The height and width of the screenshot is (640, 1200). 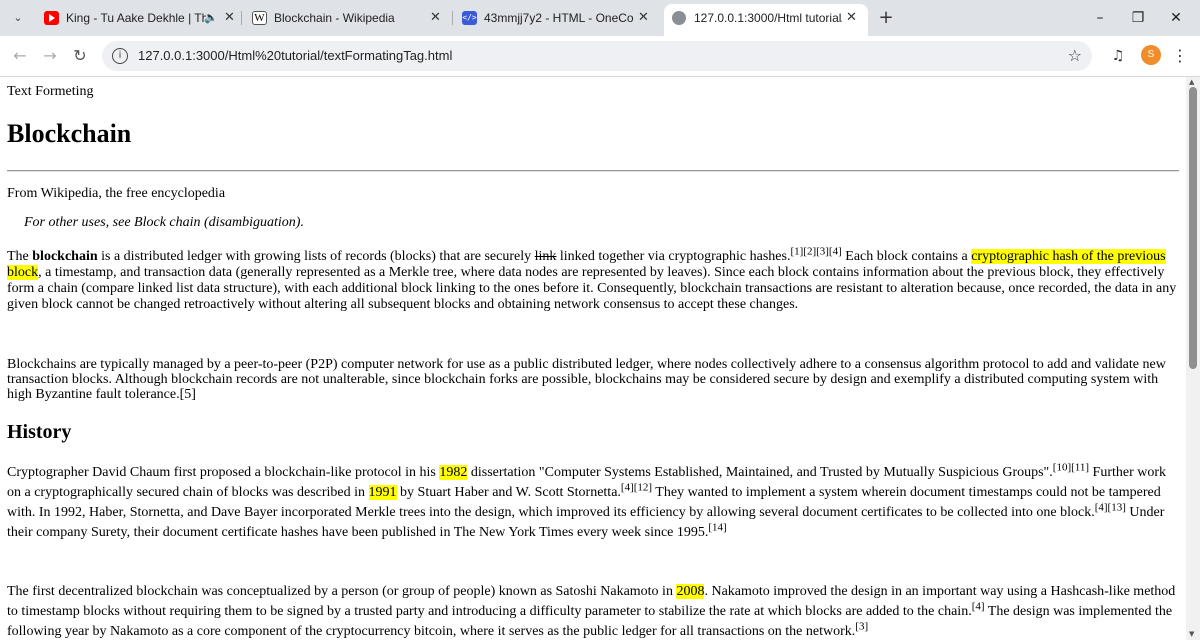 What do you see at coordinates (886, 18) in the screenshot?
I see `new-tab-button: +` at bounding box center [886, 18].